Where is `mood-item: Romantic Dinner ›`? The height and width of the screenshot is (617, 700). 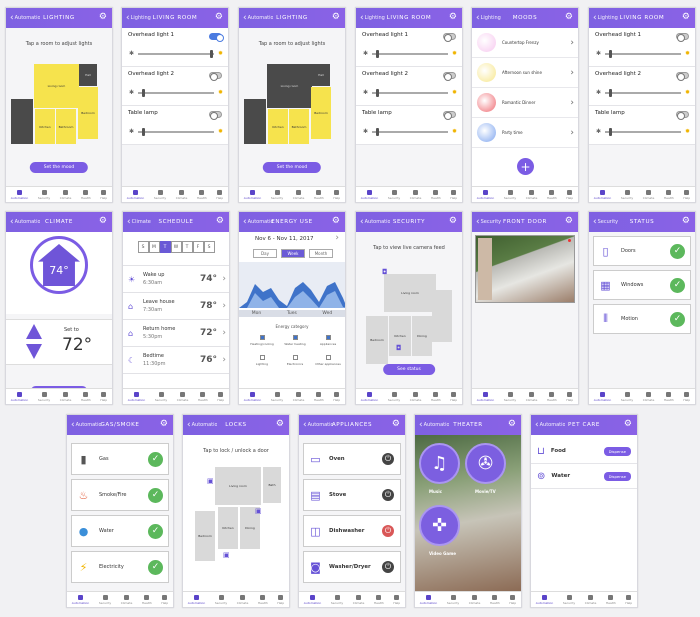 mood-item: Romantic Dinner › is located at coordinates (525, 103).